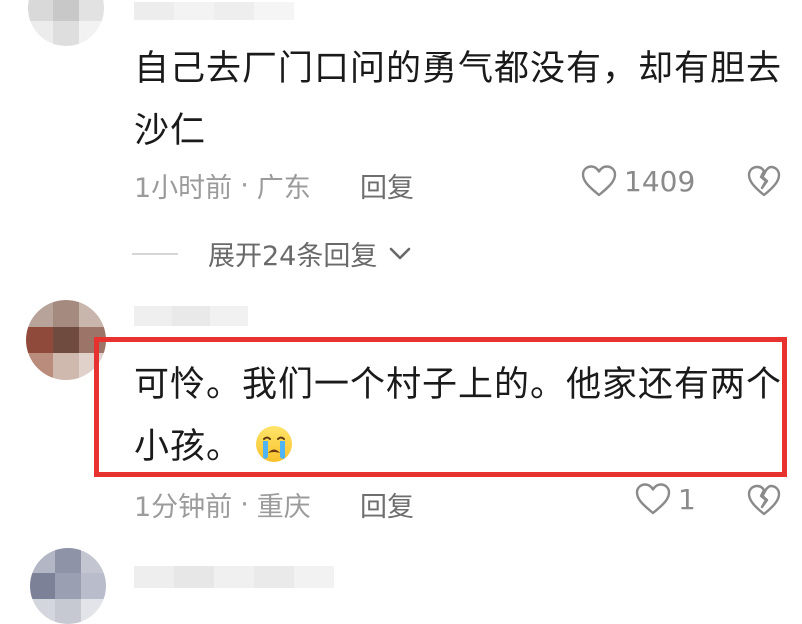 Image resolution: width=802 pixels, height=624 pixels. Describe the element at coordinates (183, 507) in the screenshot. I see `comment-time: 1分钟前` at that location.